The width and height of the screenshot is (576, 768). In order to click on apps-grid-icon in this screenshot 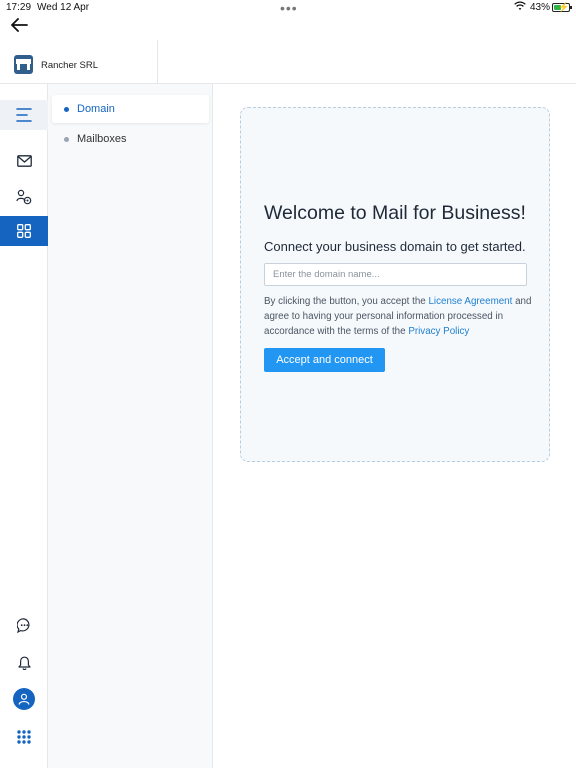, I will do `click(24, 231)`.